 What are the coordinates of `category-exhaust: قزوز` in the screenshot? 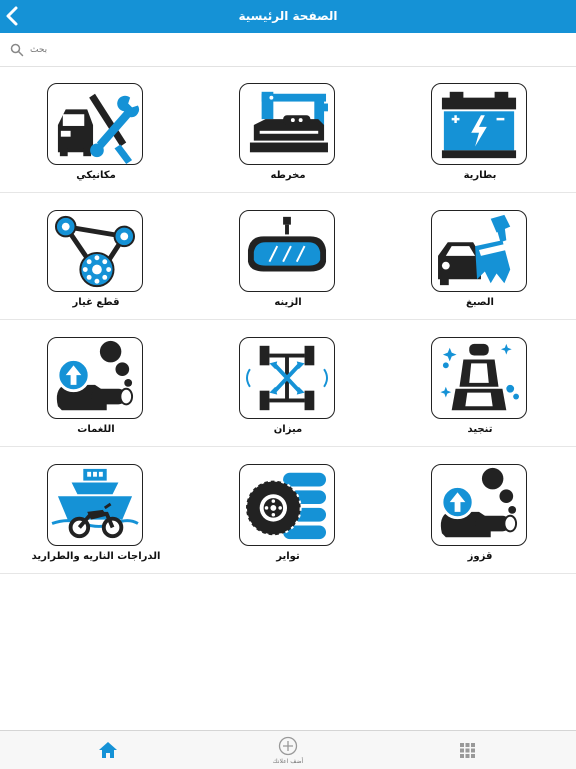 It's located at (480, 510).